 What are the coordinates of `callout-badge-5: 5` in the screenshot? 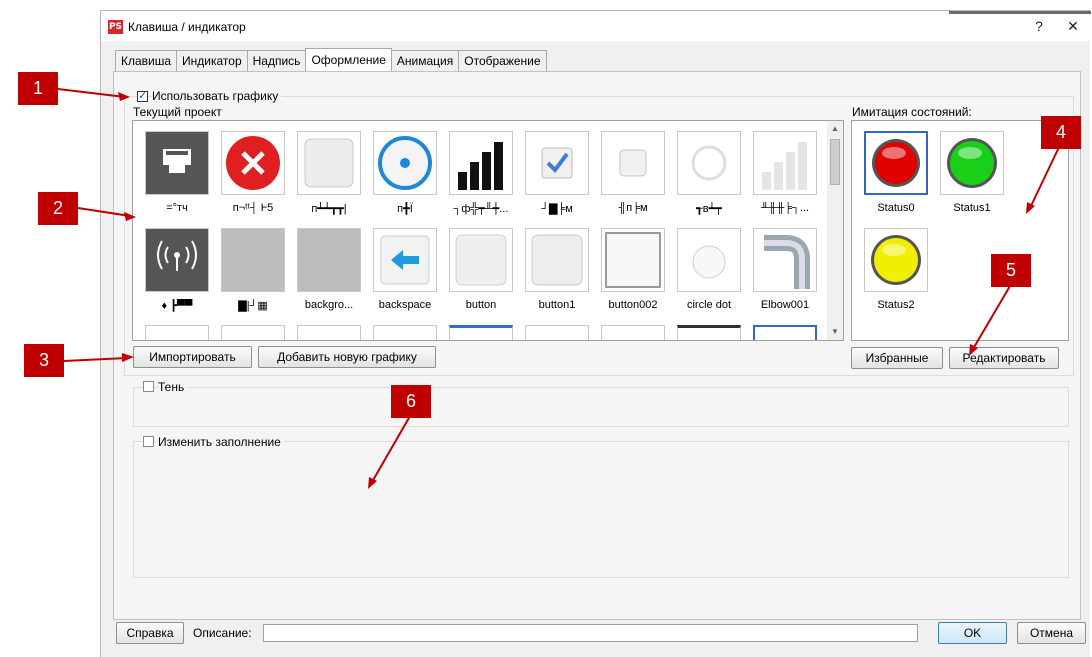 It's located at (1011, 270).